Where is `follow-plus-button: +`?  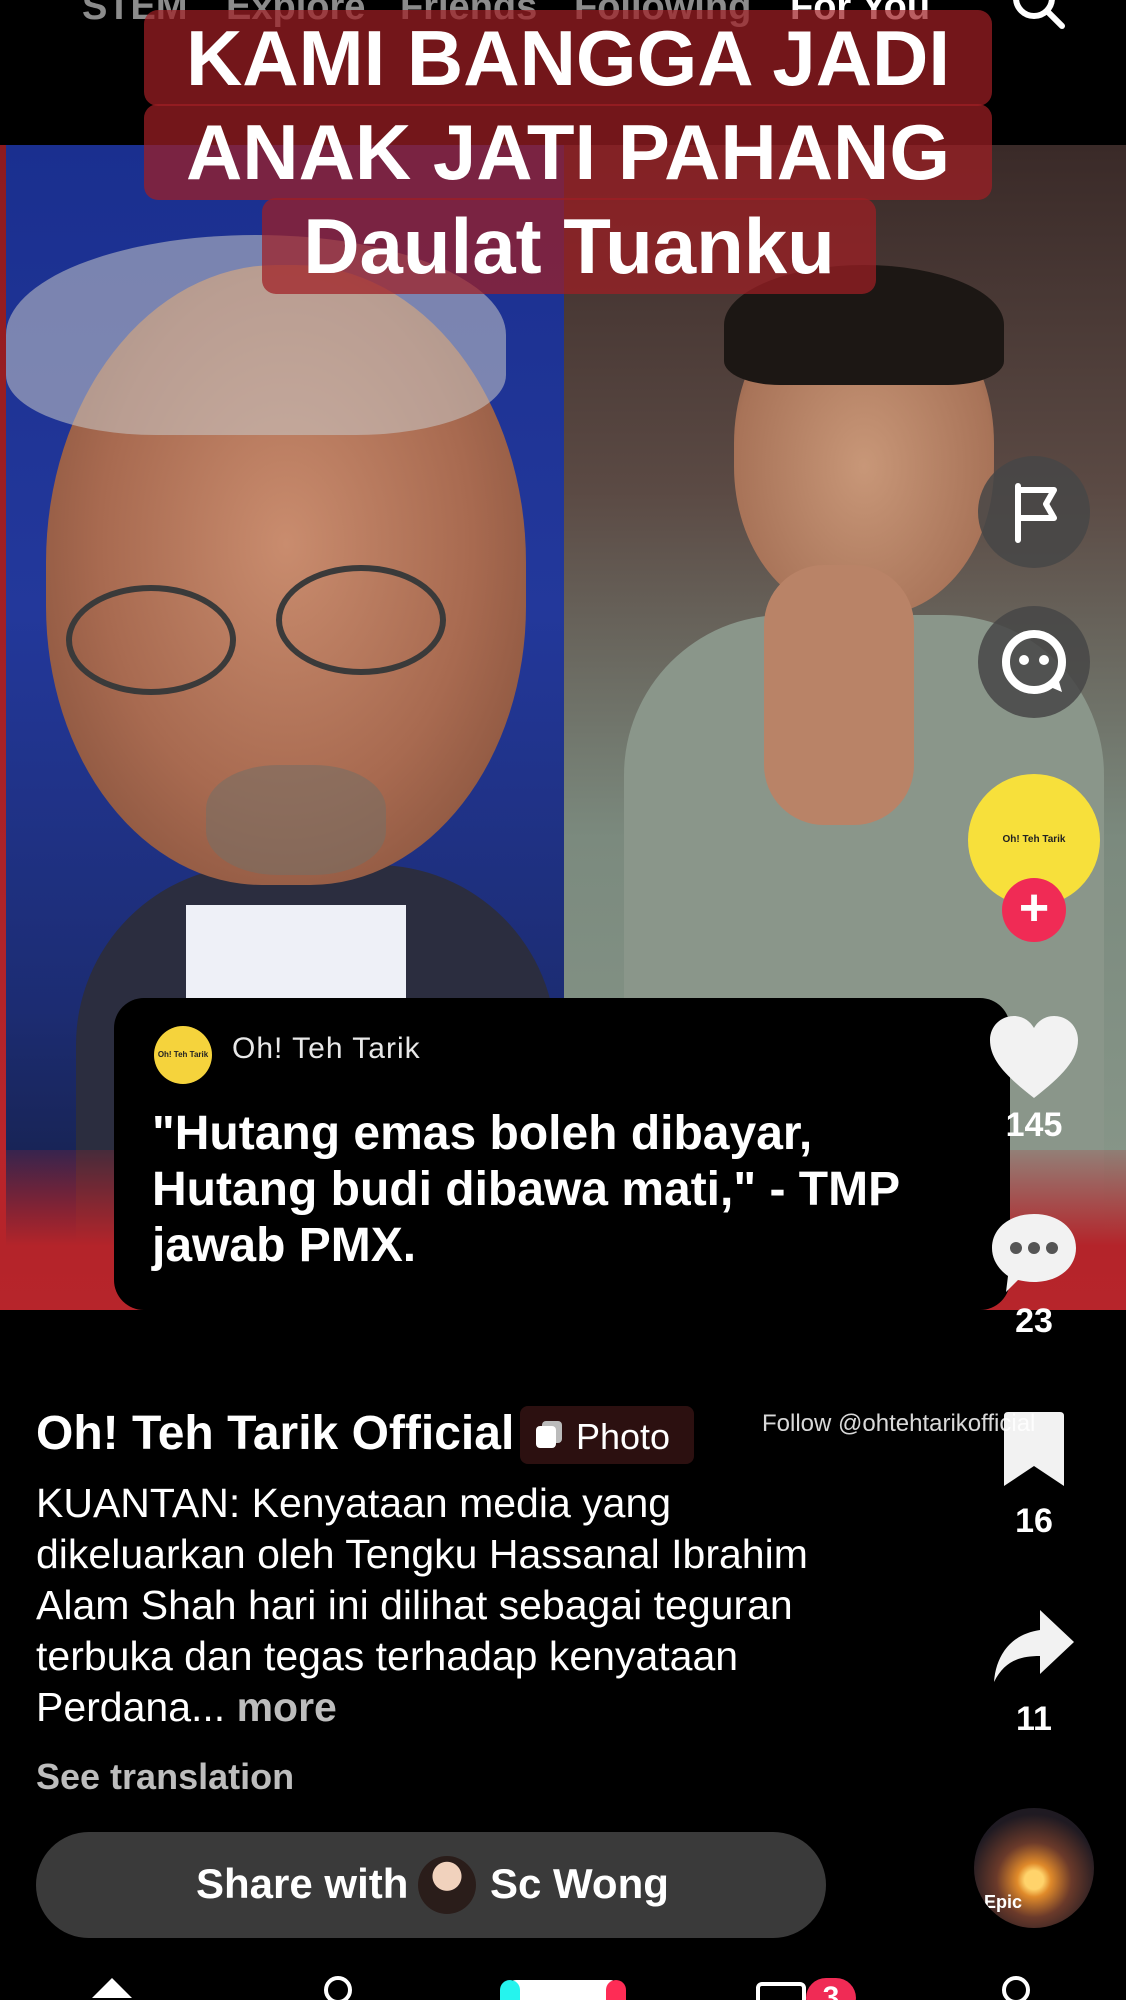
follow-plus-button: + is located at coordinates (1034, 910).